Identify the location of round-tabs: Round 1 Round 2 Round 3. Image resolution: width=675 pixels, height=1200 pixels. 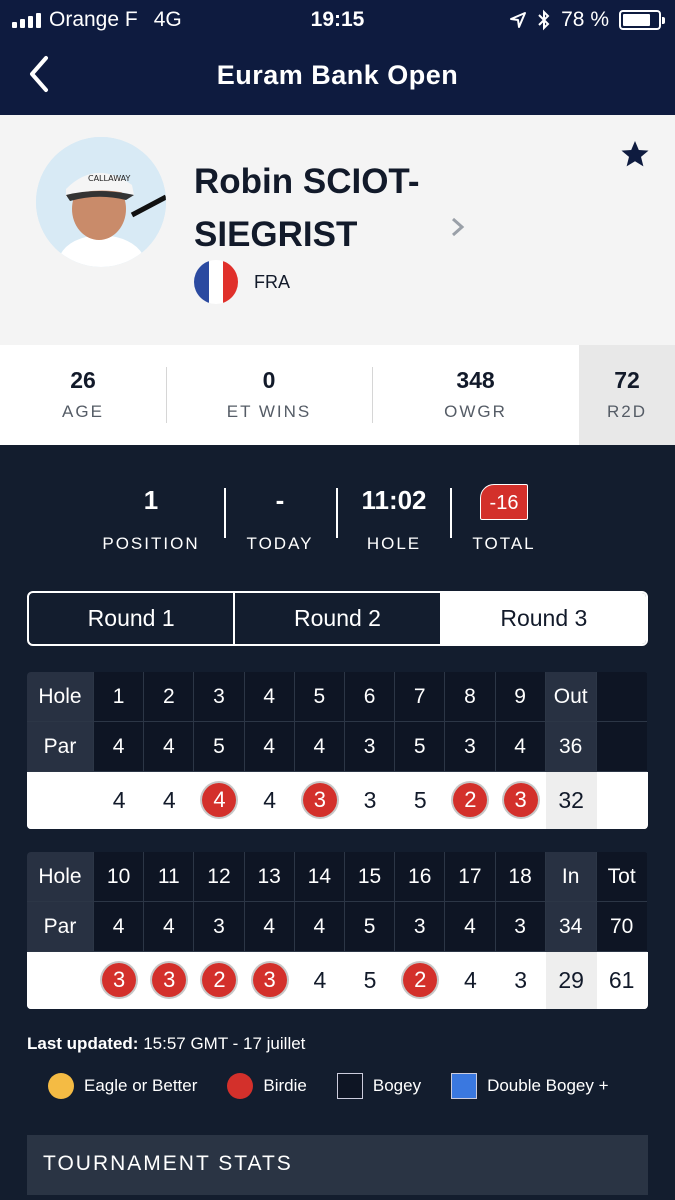
(337, 618).